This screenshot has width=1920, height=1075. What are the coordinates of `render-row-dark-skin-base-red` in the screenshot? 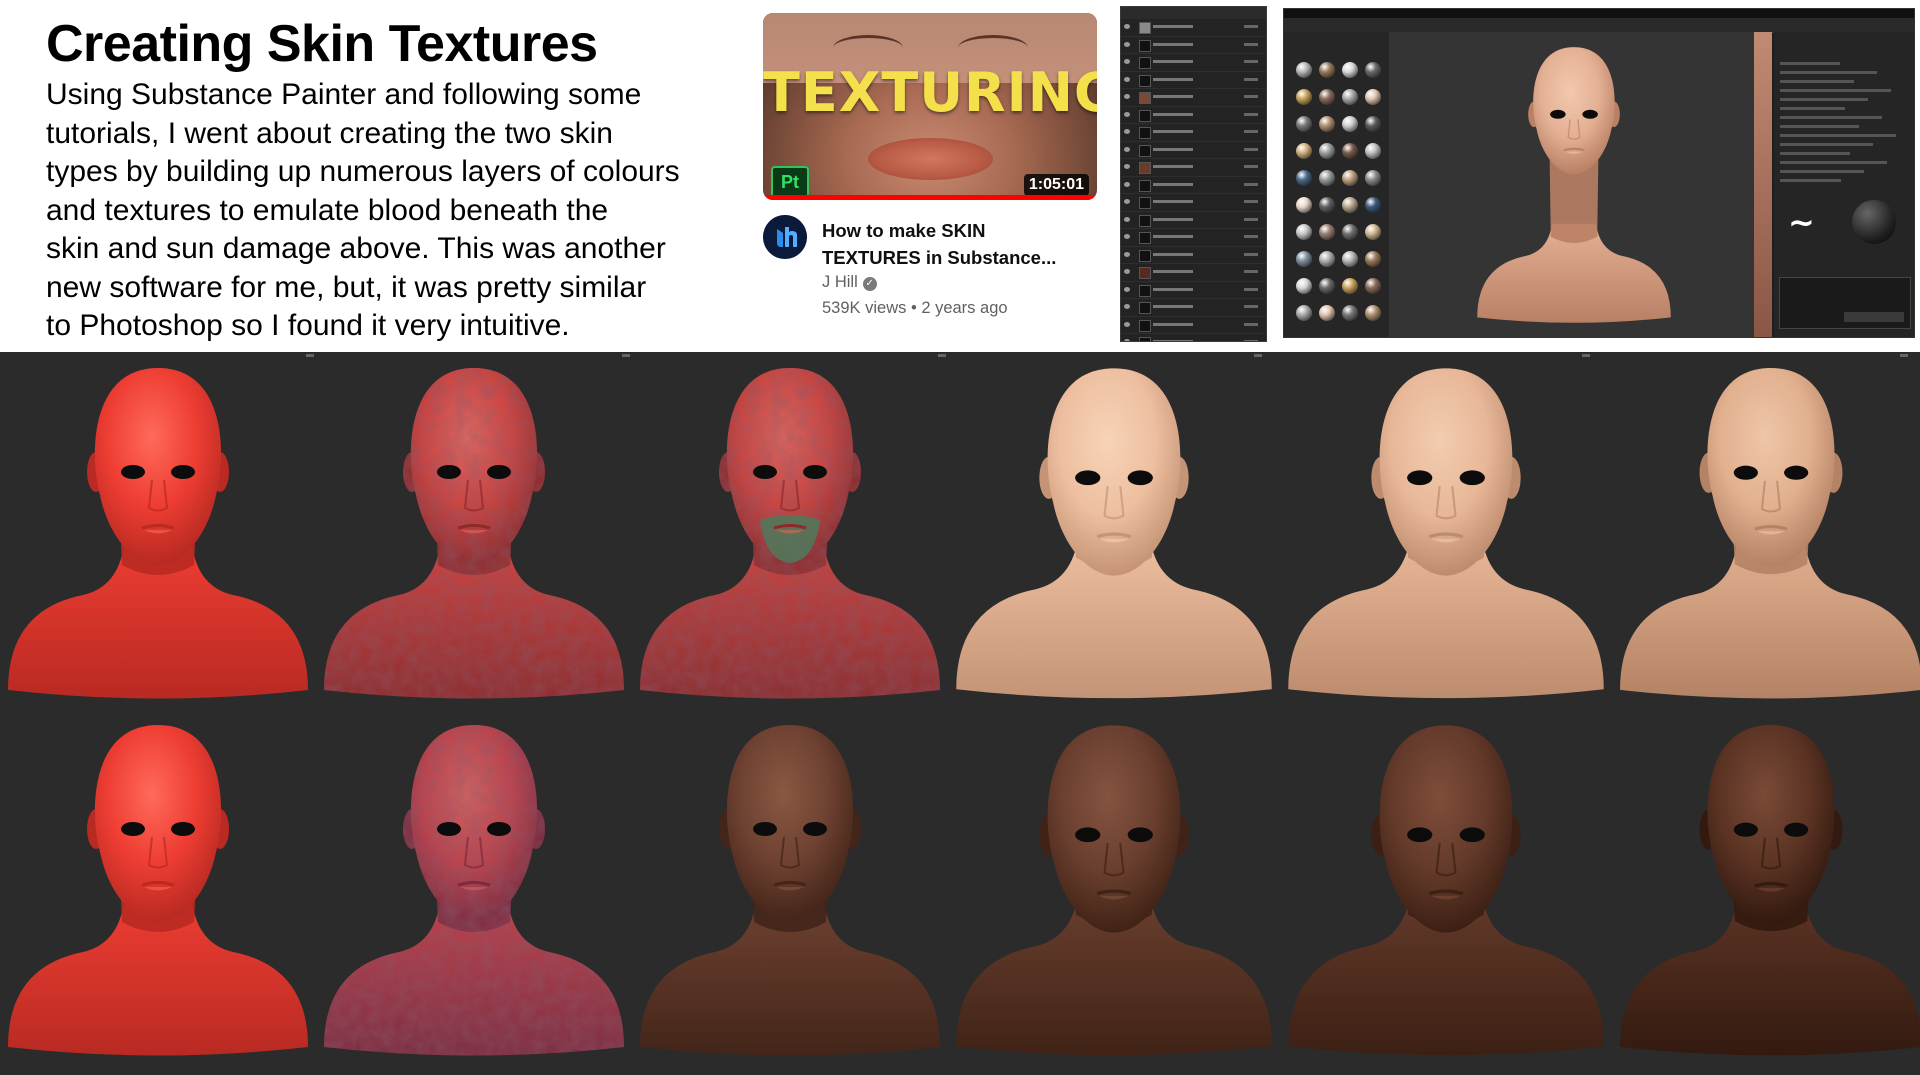 It's located at (158, 890).